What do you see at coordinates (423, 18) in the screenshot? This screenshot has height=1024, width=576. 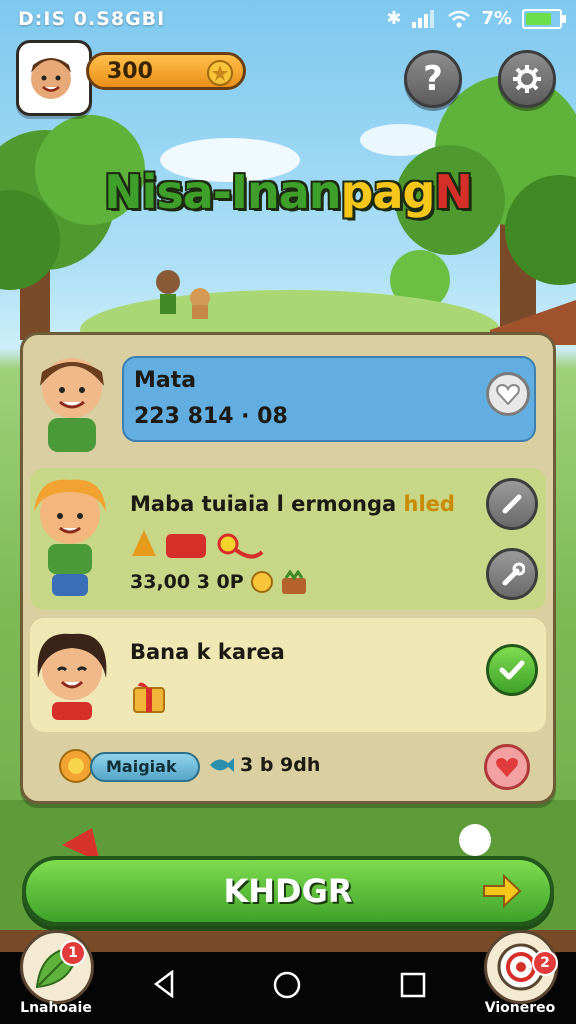 I see `signal-icon` at bounding box center [423, 18].